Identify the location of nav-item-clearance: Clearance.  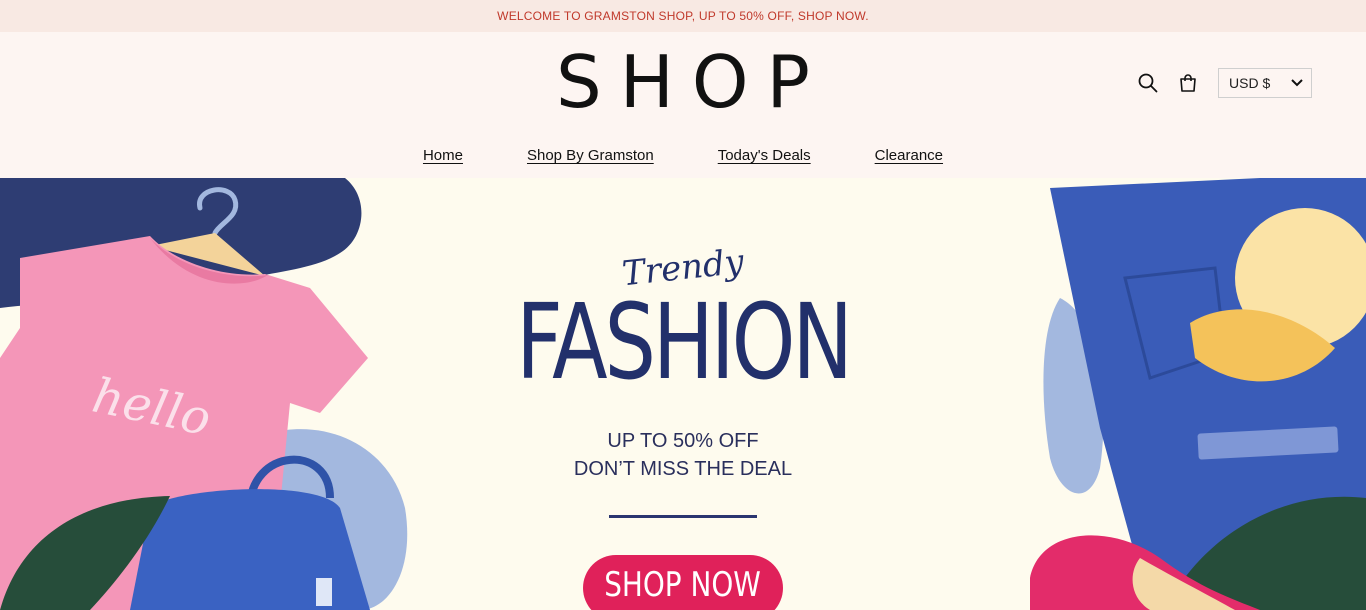
(909, 155).